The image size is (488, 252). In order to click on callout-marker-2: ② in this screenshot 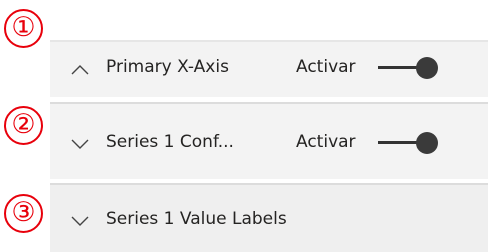, I will do `click(23, 125)`.